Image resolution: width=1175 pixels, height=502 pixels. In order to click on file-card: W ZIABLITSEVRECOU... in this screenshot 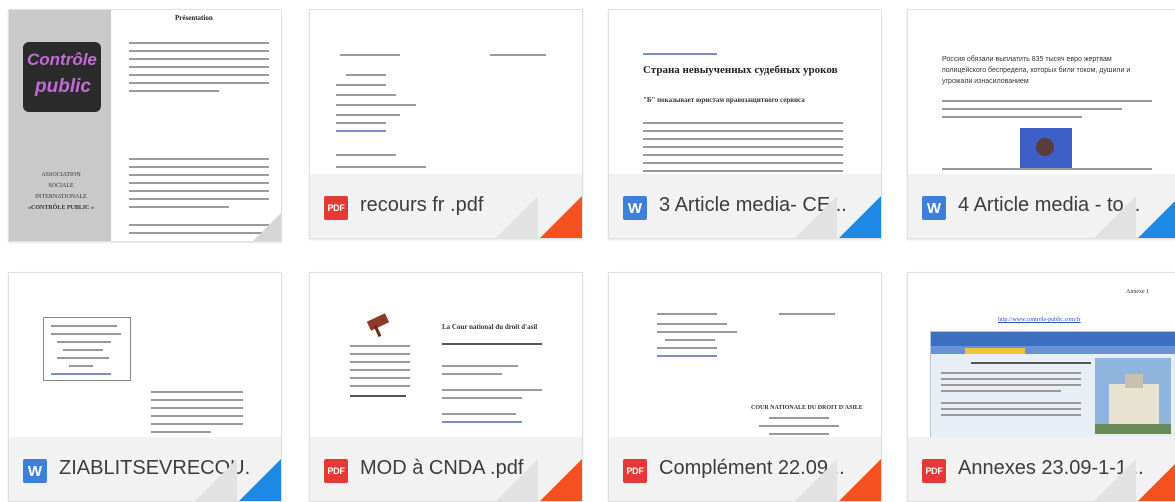, I will do `click(145, 387)`.